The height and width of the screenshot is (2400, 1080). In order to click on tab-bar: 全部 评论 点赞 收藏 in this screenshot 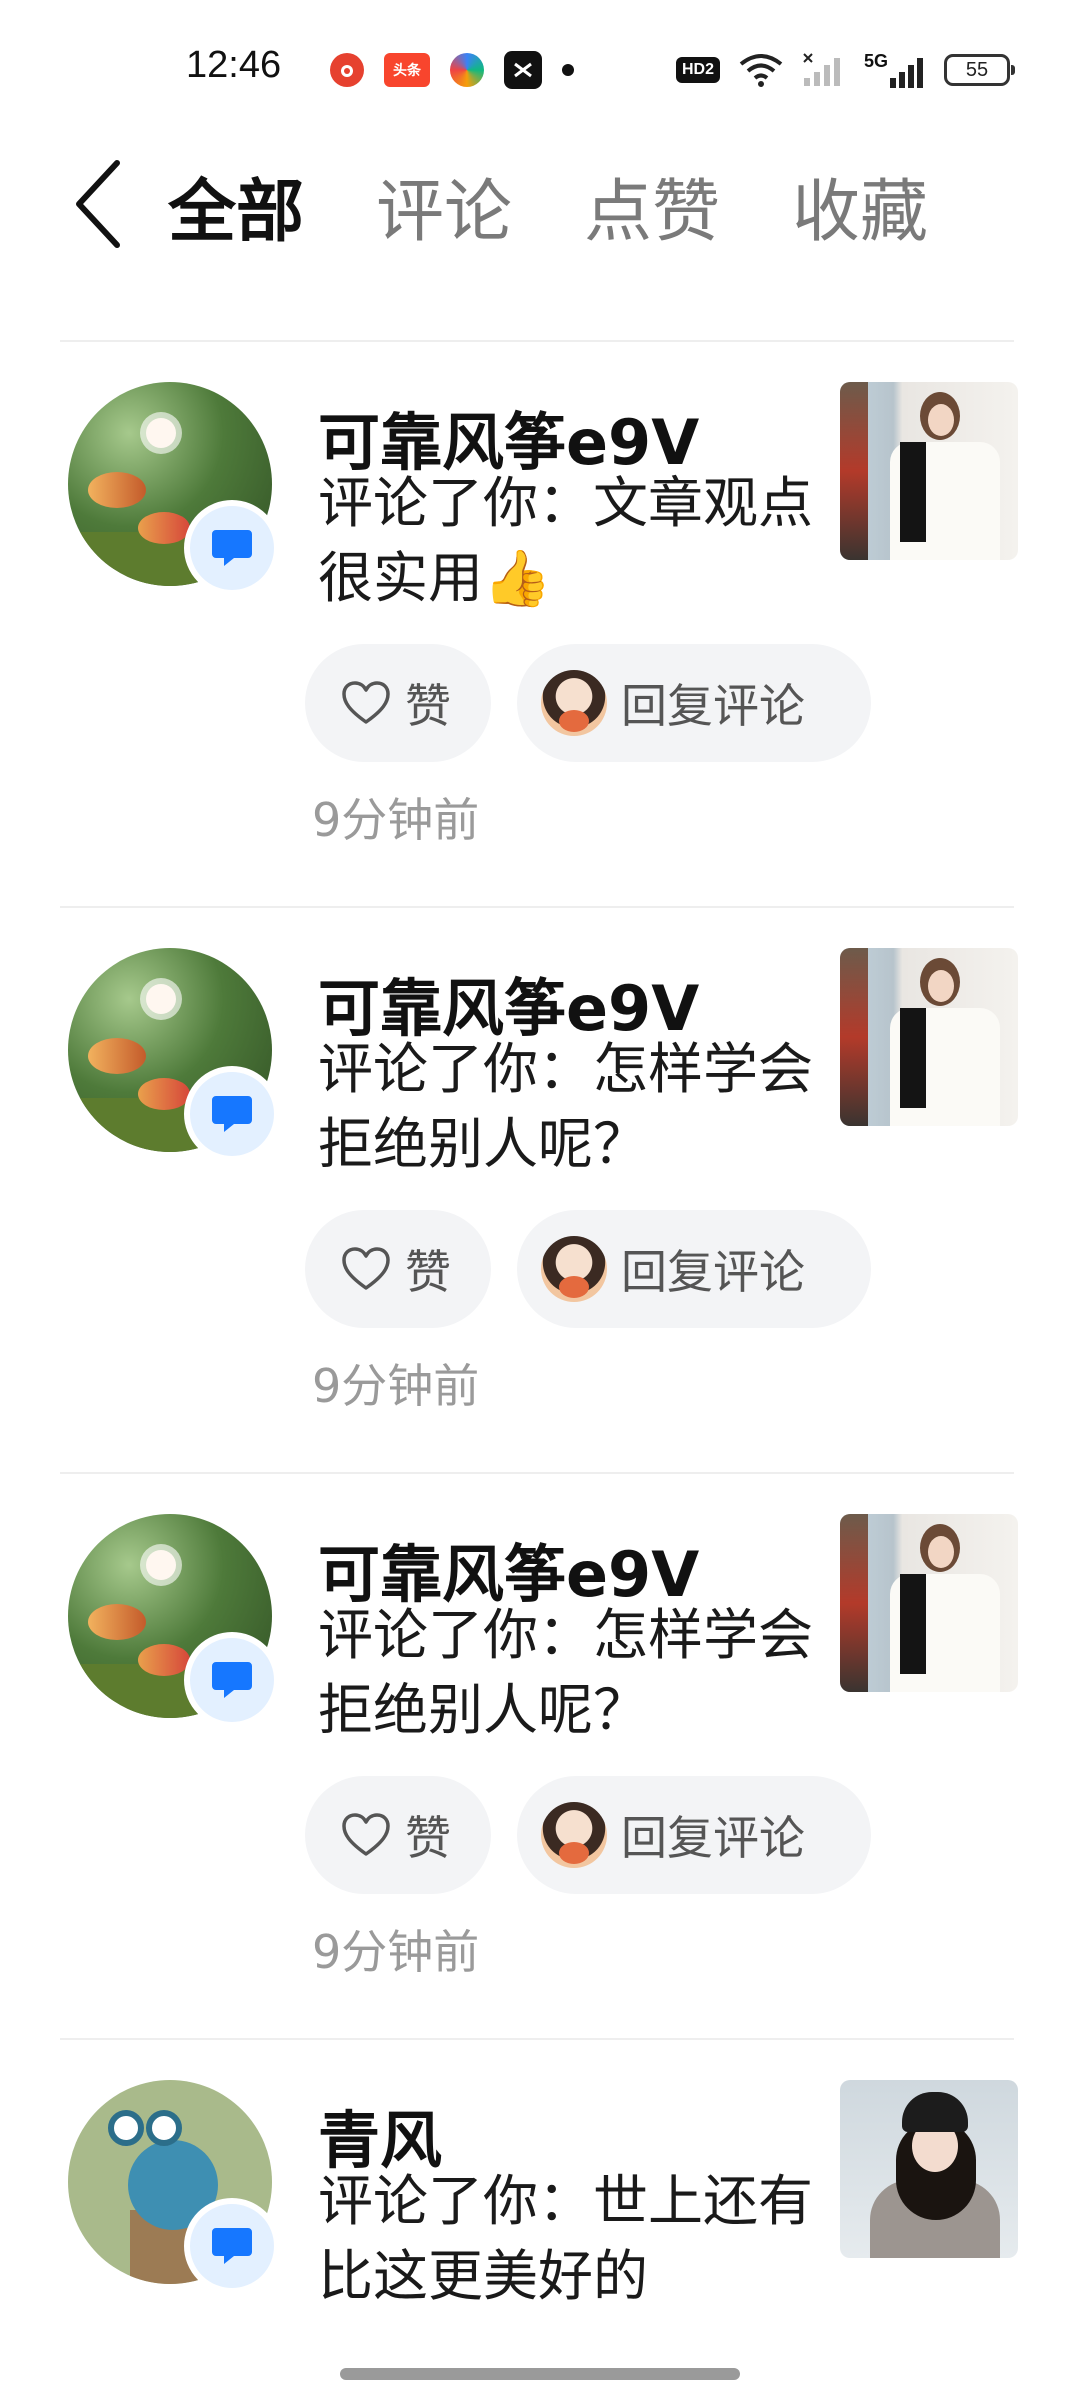, I will do `click(548, 205)`.